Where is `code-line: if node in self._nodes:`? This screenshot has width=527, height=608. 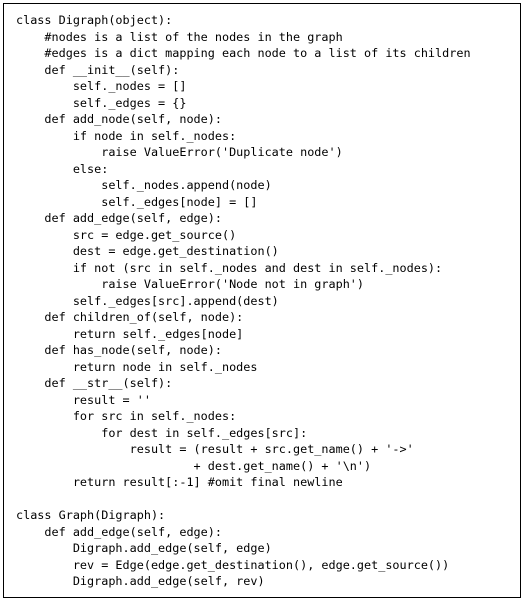 code-line: if node in self._nodes: is located at coordinates (126, 135).